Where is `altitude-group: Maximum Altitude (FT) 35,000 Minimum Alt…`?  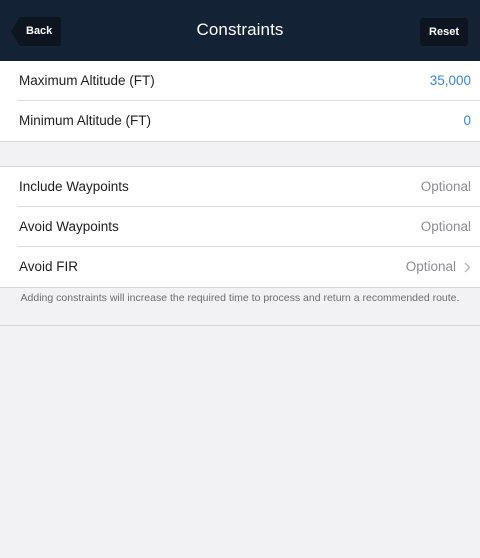 altitude-group: Maximum Altitude (FT) 35,000 Minimum Alt… is located at coordinates (240, 101).